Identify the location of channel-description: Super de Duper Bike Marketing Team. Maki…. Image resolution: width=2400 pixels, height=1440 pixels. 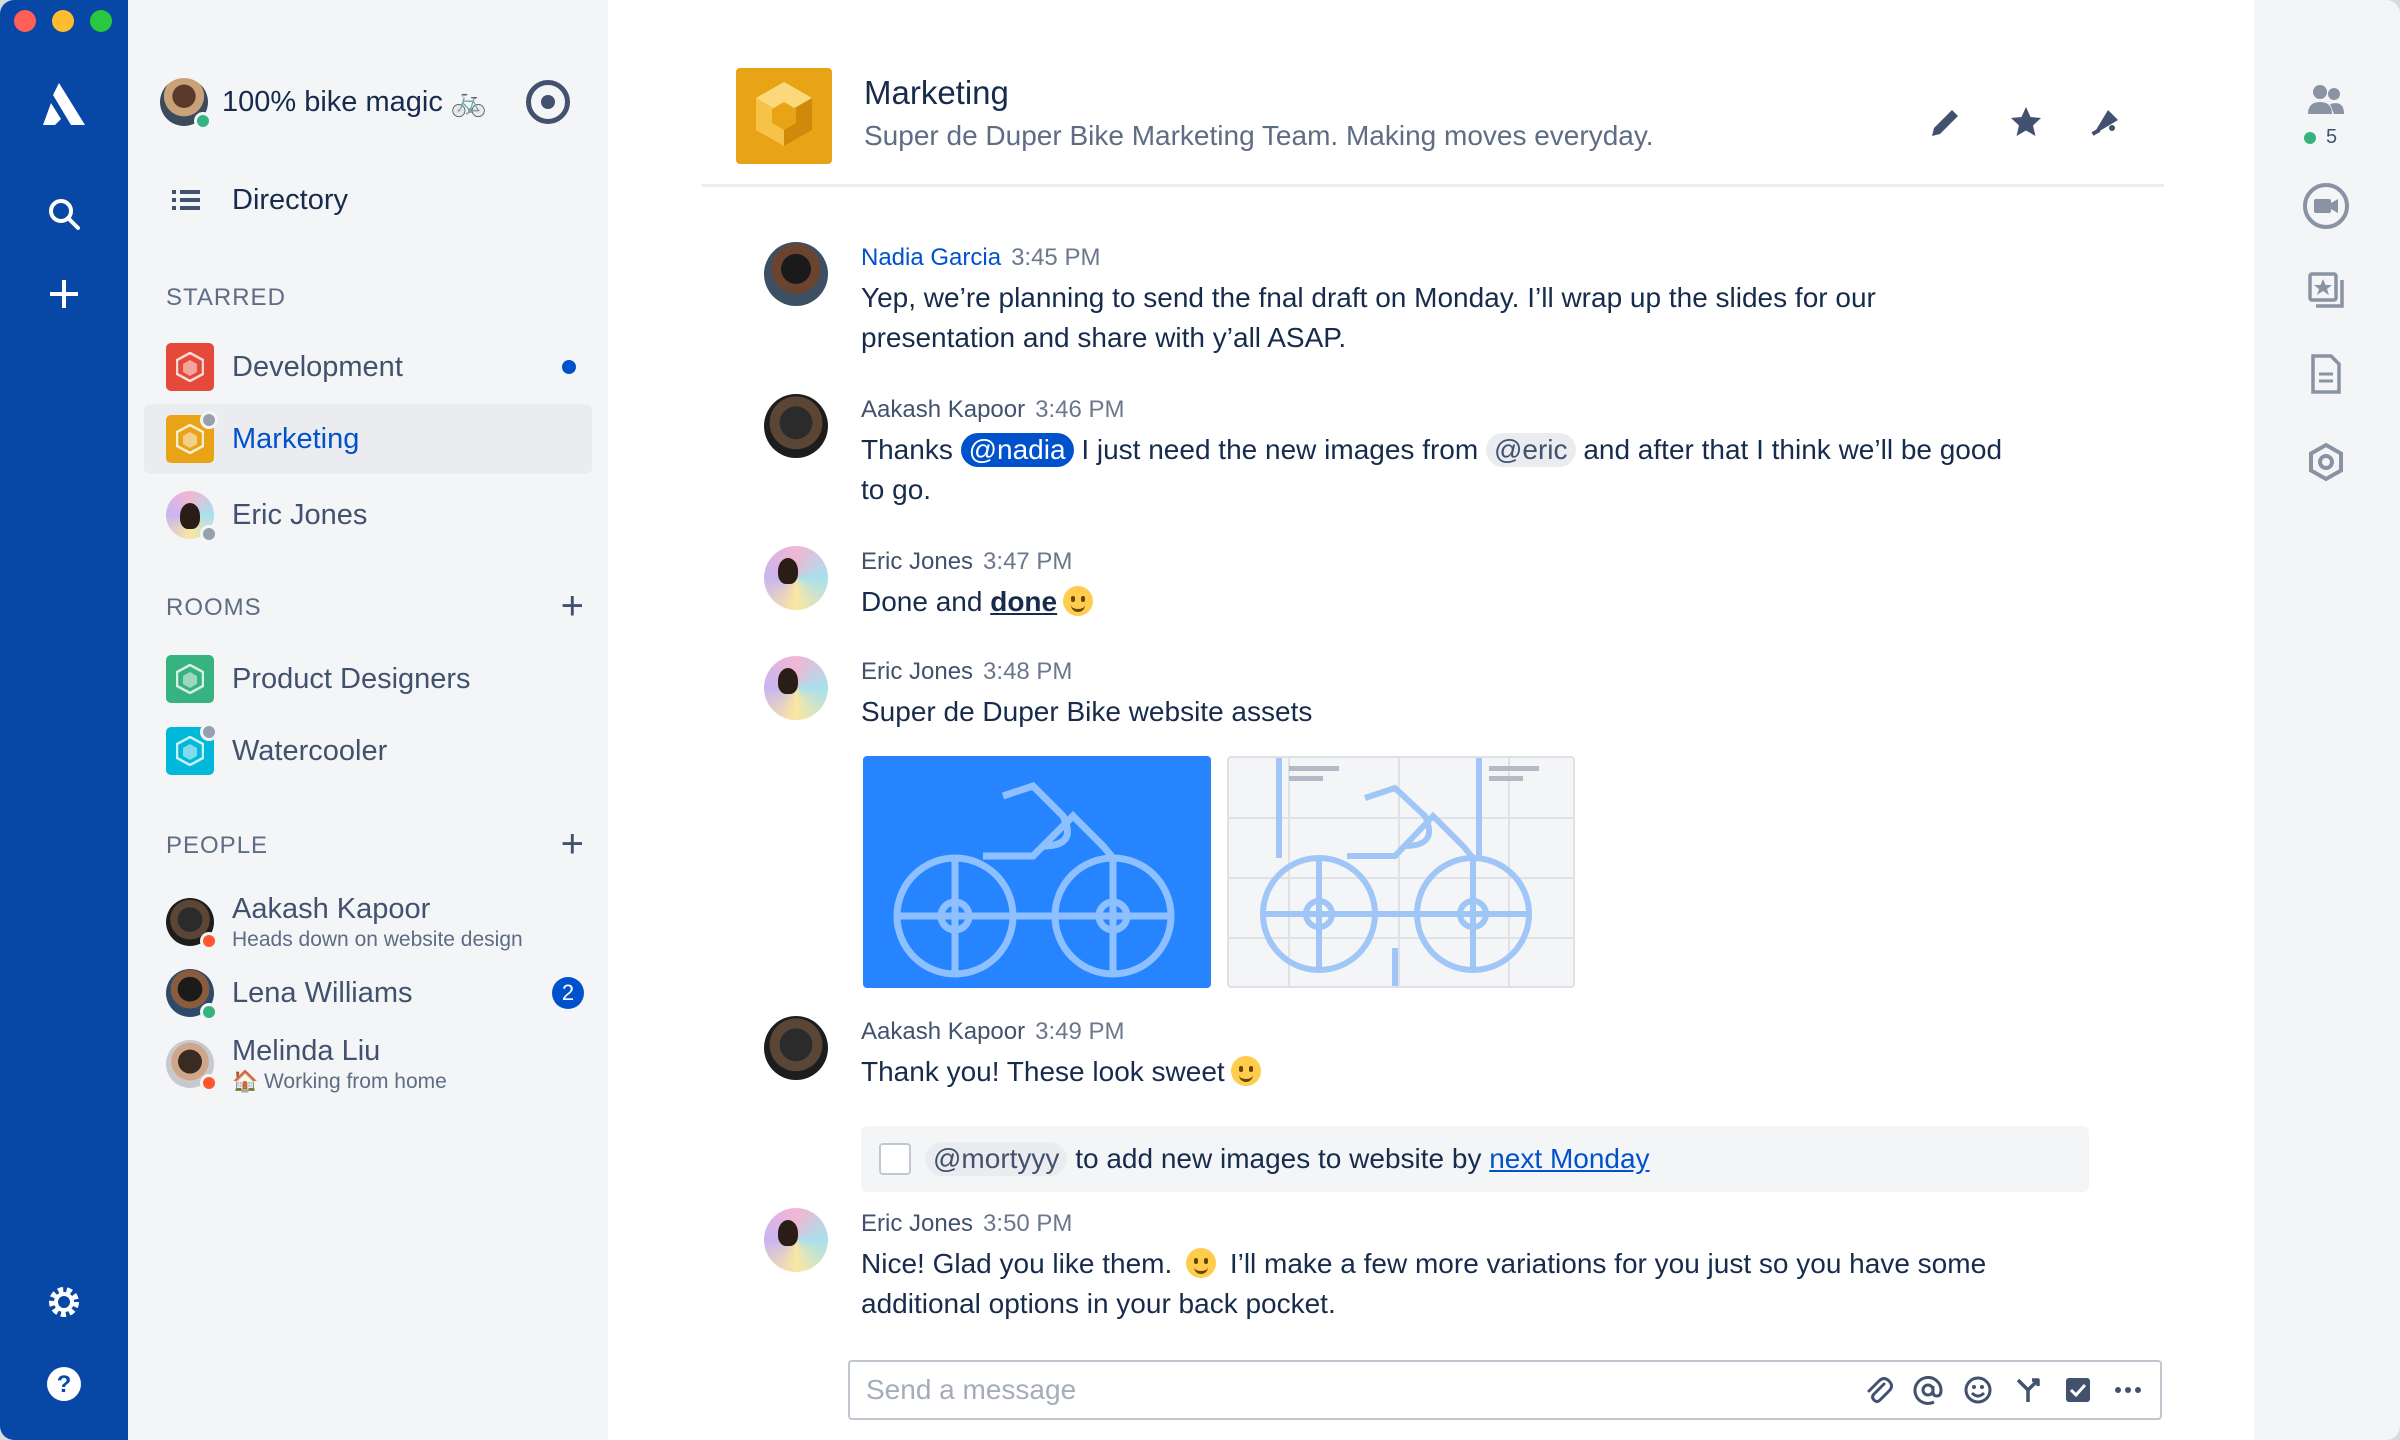
(1259, 135).